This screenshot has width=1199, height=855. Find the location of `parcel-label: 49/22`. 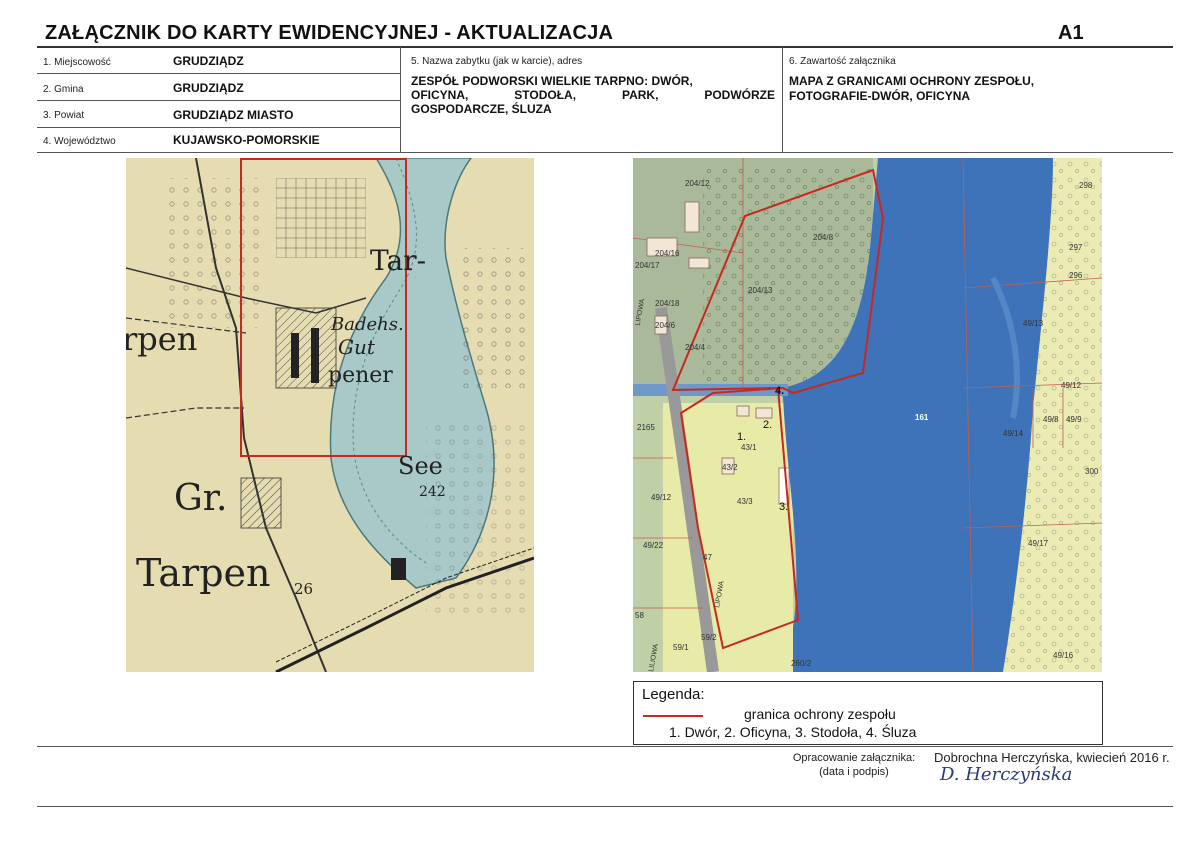

parcel-label: 49/22 is located at coordinates (653, 545).